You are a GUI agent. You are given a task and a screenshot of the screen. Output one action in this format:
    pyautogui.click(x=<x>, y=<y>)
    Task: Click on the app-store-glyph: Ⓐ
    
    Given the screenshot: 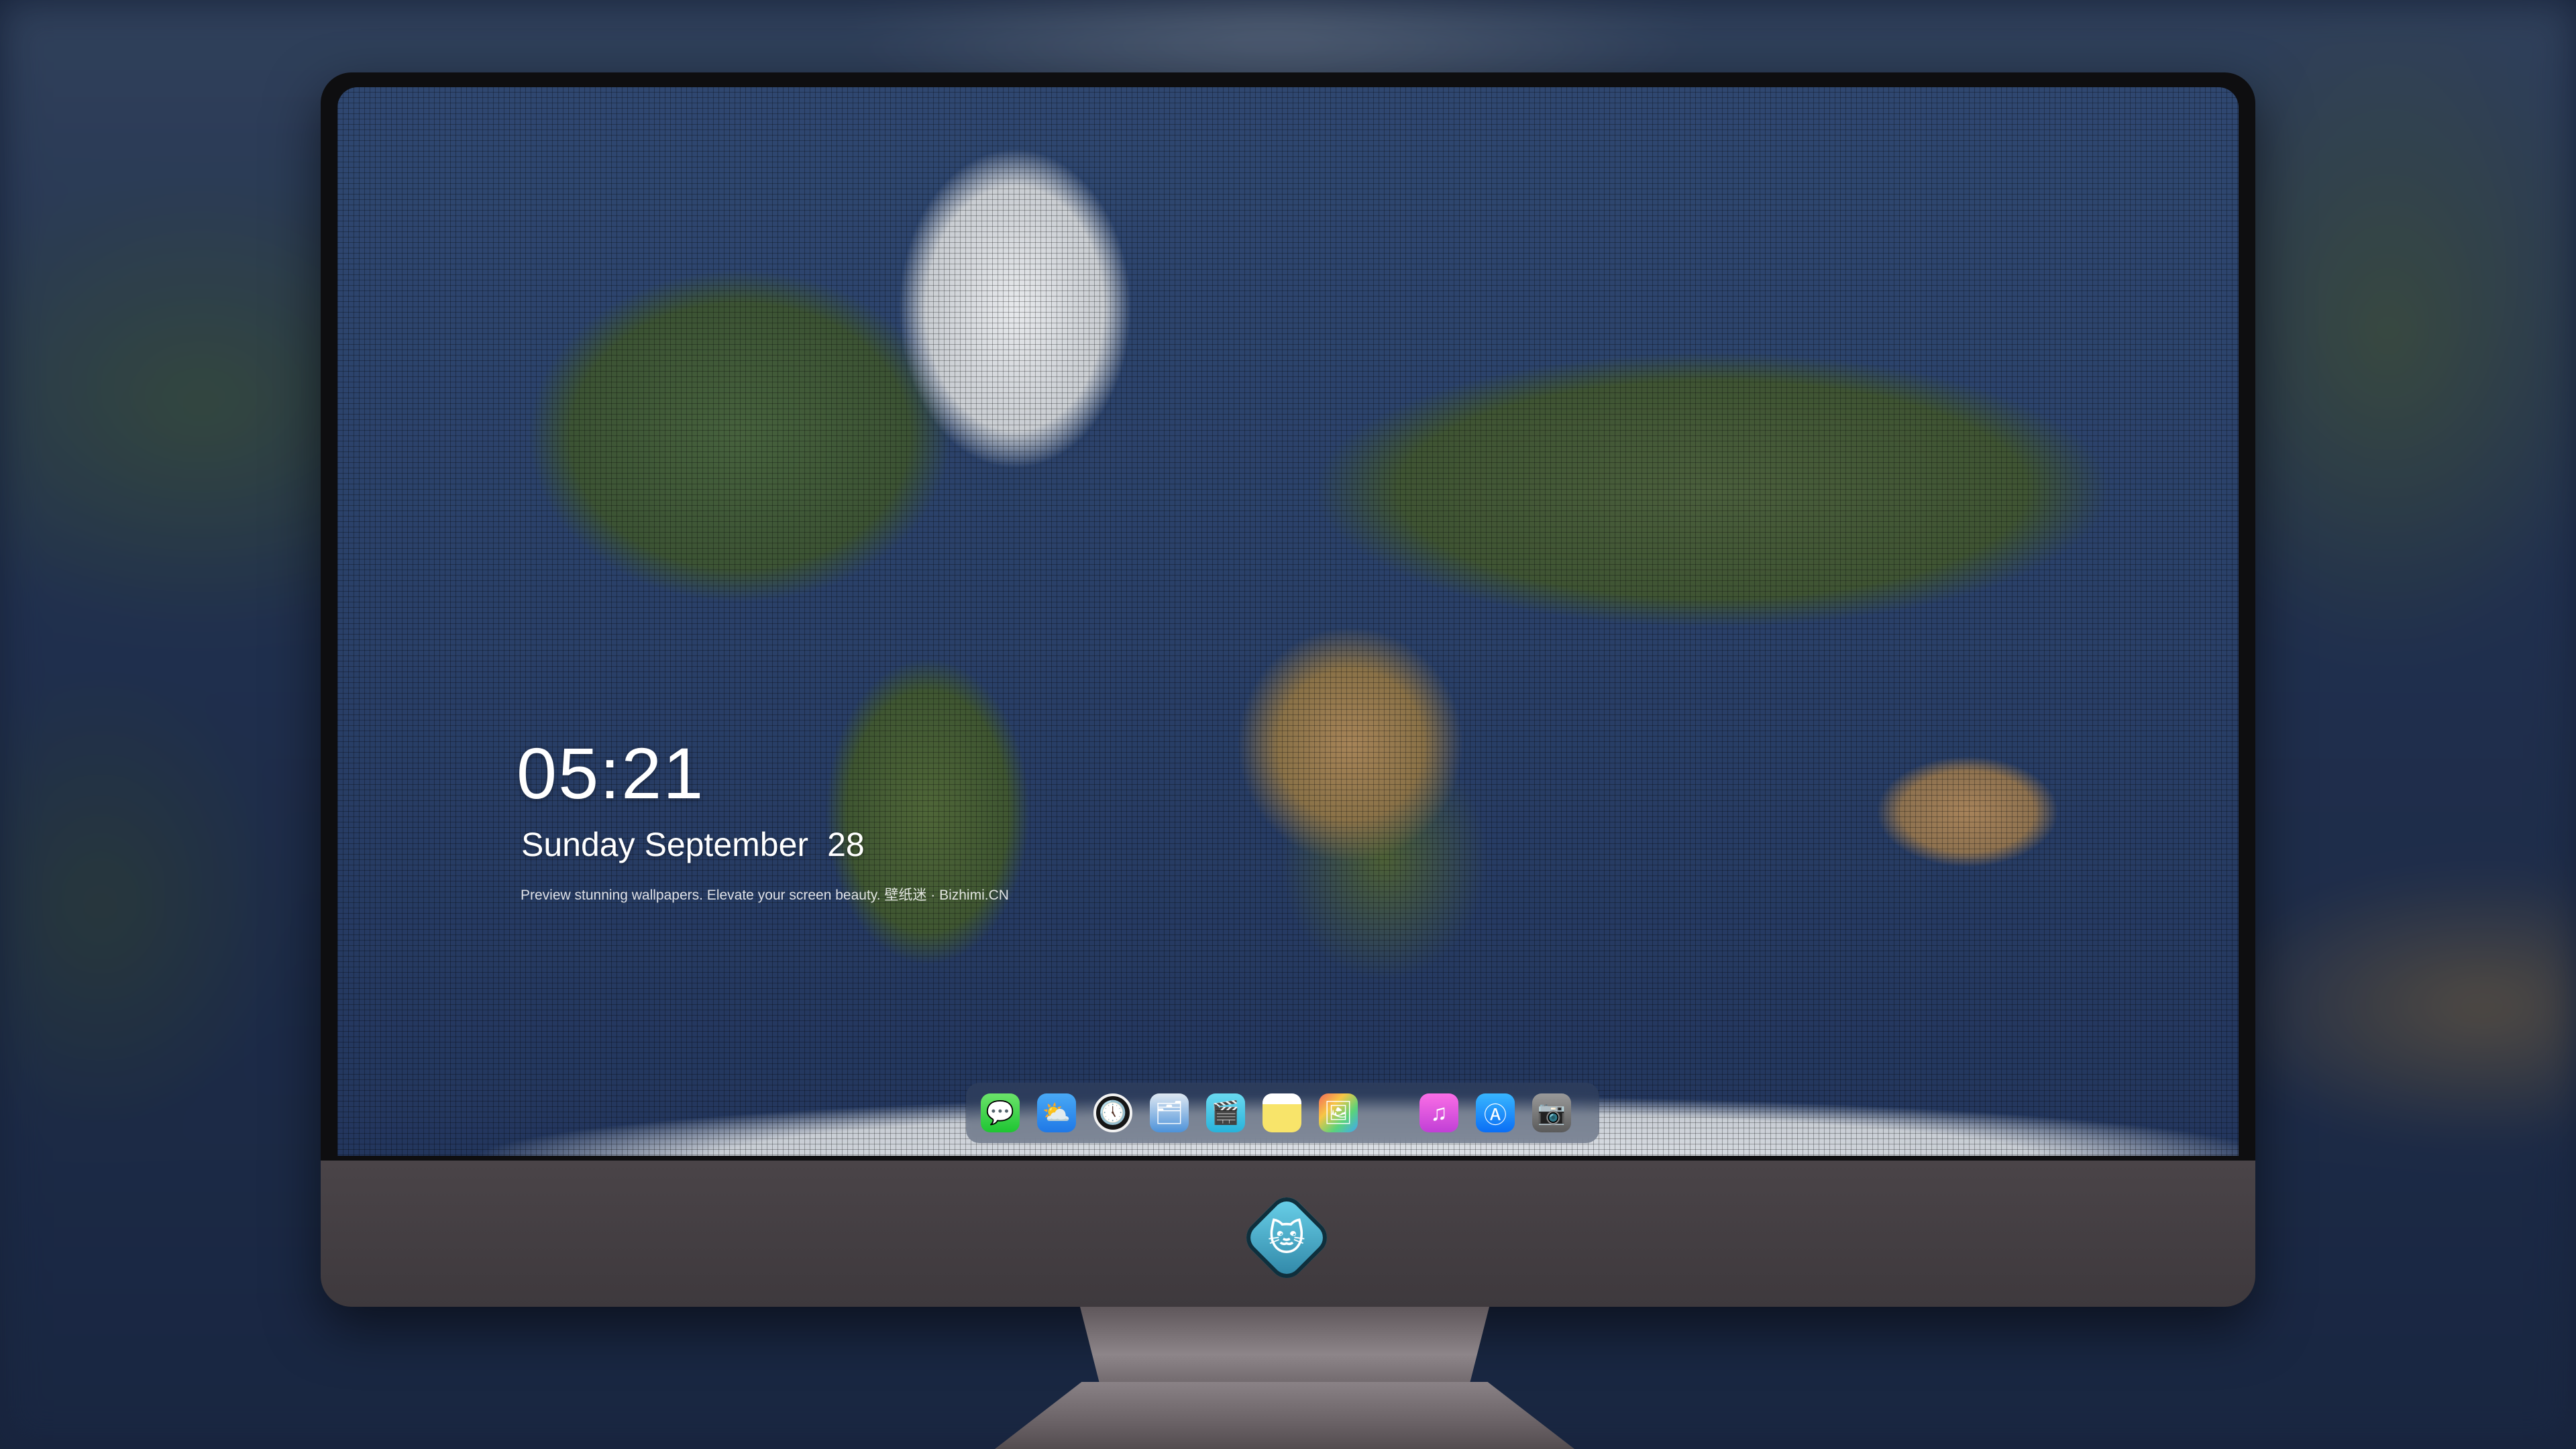 What is the action you would take?
    pyautogui.click(x=1495, y=1115)
    